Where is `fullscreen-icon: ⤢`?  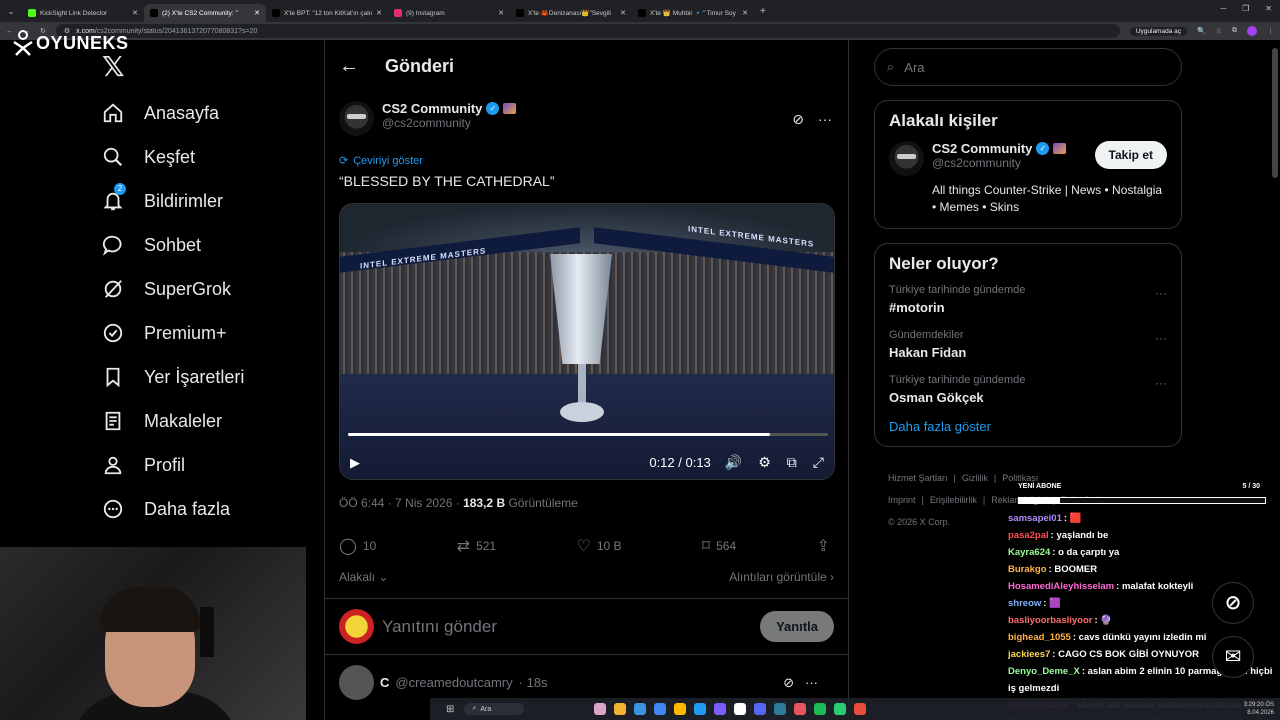
fullscreen-icon: ⤢ is located at coordinates (818, 462).